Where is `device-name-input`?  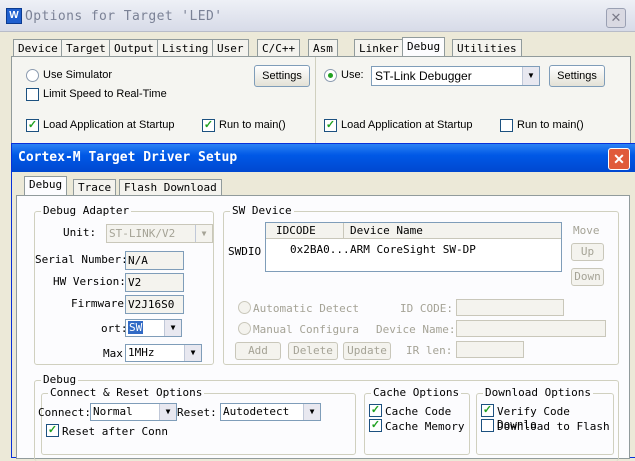 device-name-input is located at coordinates (531, 328).